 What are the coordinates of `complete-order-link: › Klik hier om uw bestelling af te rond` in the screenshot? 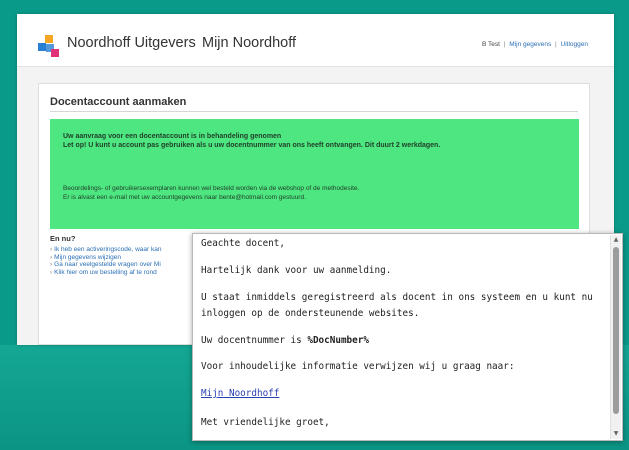 It's located at (125, 273).